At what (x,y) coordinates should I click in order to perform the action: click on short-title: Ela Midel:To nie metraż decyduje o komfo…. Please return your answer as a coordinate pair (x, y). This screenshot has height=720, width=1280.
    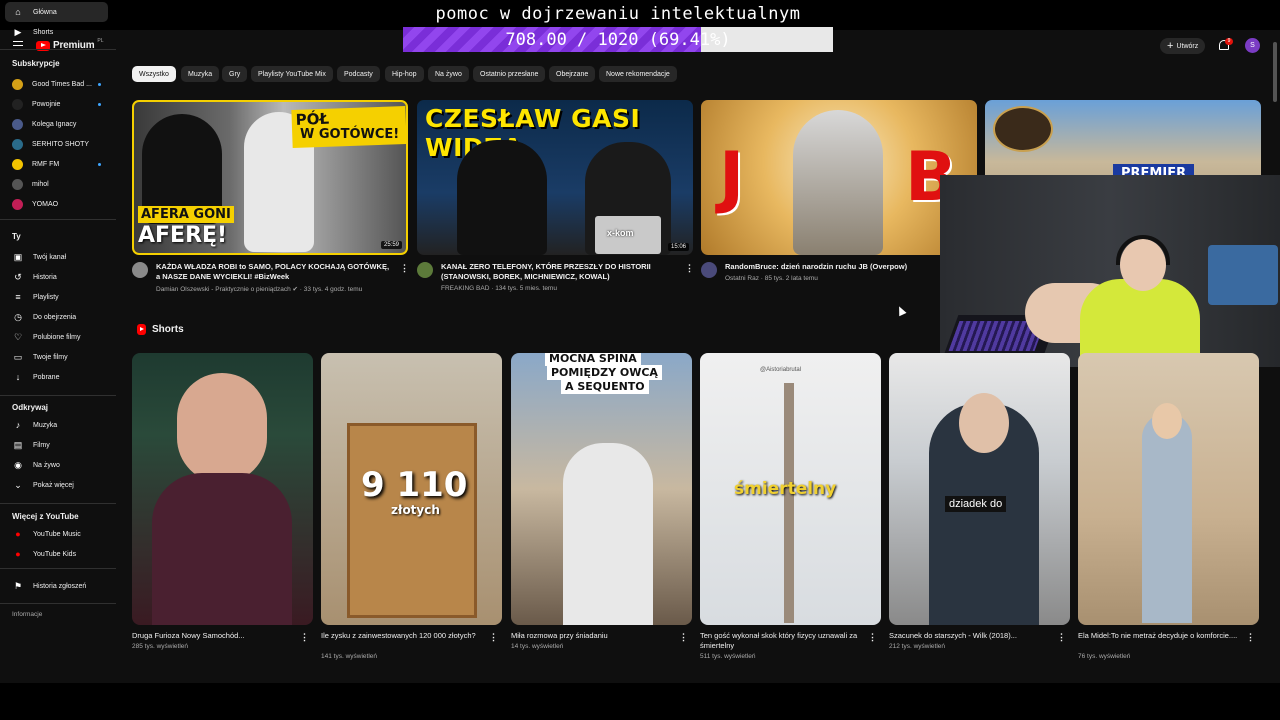
    Looking at the image, I should click on (1160, 636).